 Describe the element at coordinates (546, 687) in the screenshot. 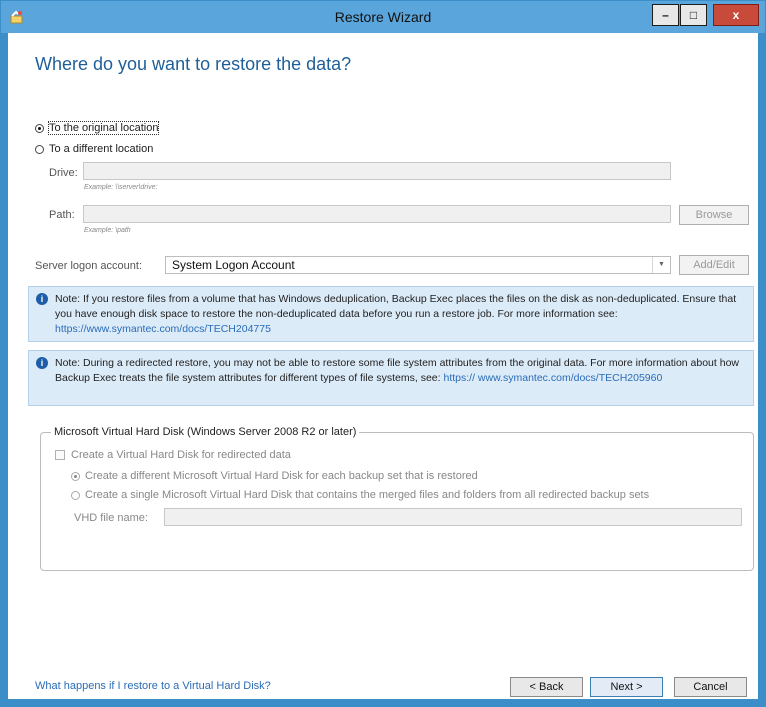

I see `back-button: < Back` at that location.